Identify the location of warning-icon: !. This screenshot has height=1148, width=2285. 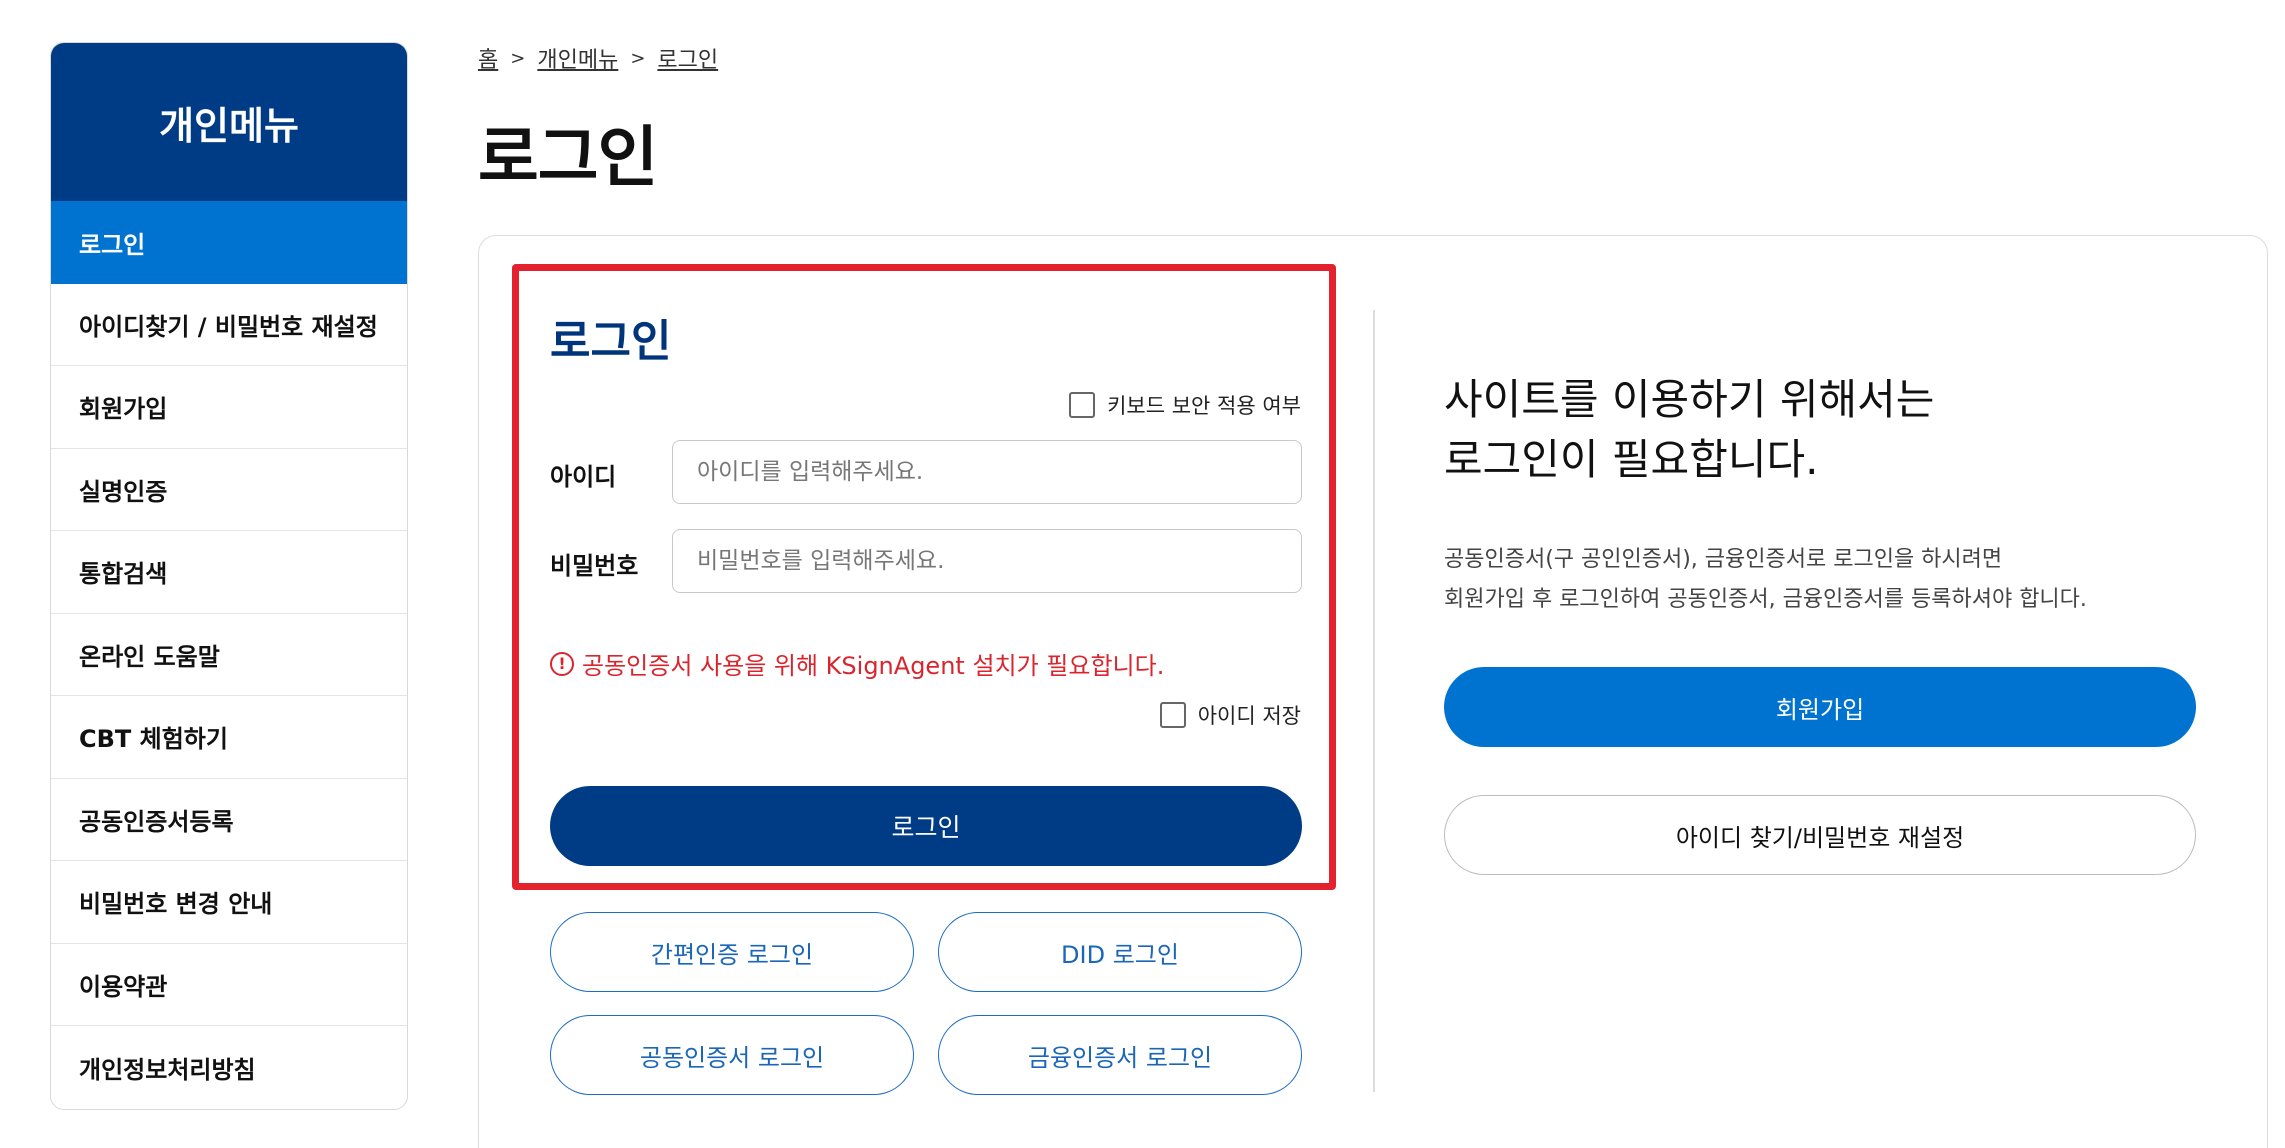
(562, 663).